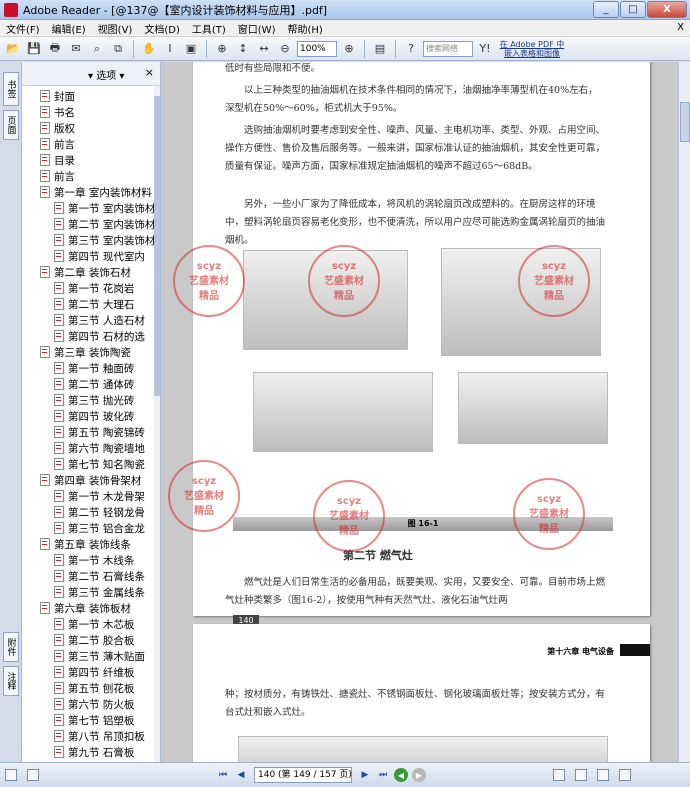  Describe the element at coordinates (448, 48) in the screenshot. I see `web-search-input: 搜索网络` at that location.